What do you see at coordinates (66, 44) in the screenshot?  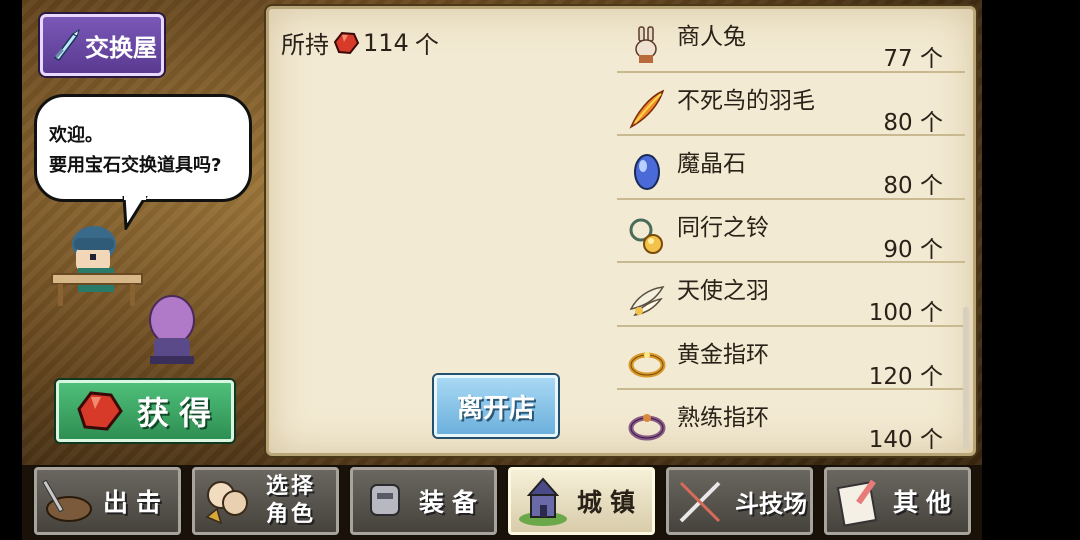 I see `crystal-sword-icon` at bounding box center [66, 44].